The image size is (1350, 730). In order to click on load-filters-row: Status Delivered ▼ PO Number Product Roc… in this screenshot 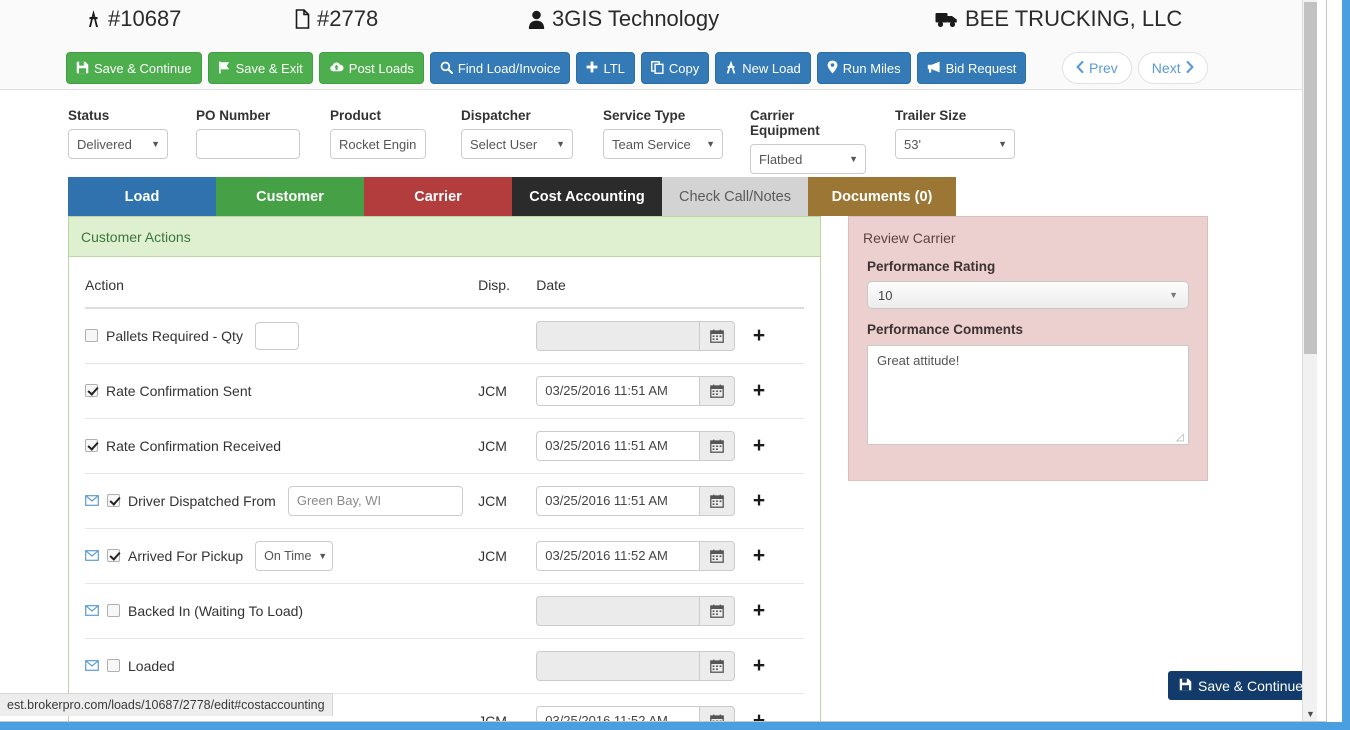, I will do `click(655, 141)`.